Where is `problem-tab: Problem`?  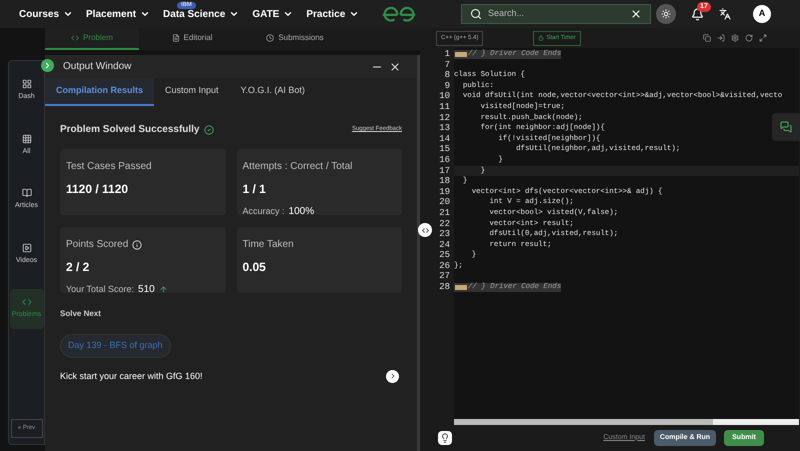
problem-tab: Problem is located at coordinates (92, 39).